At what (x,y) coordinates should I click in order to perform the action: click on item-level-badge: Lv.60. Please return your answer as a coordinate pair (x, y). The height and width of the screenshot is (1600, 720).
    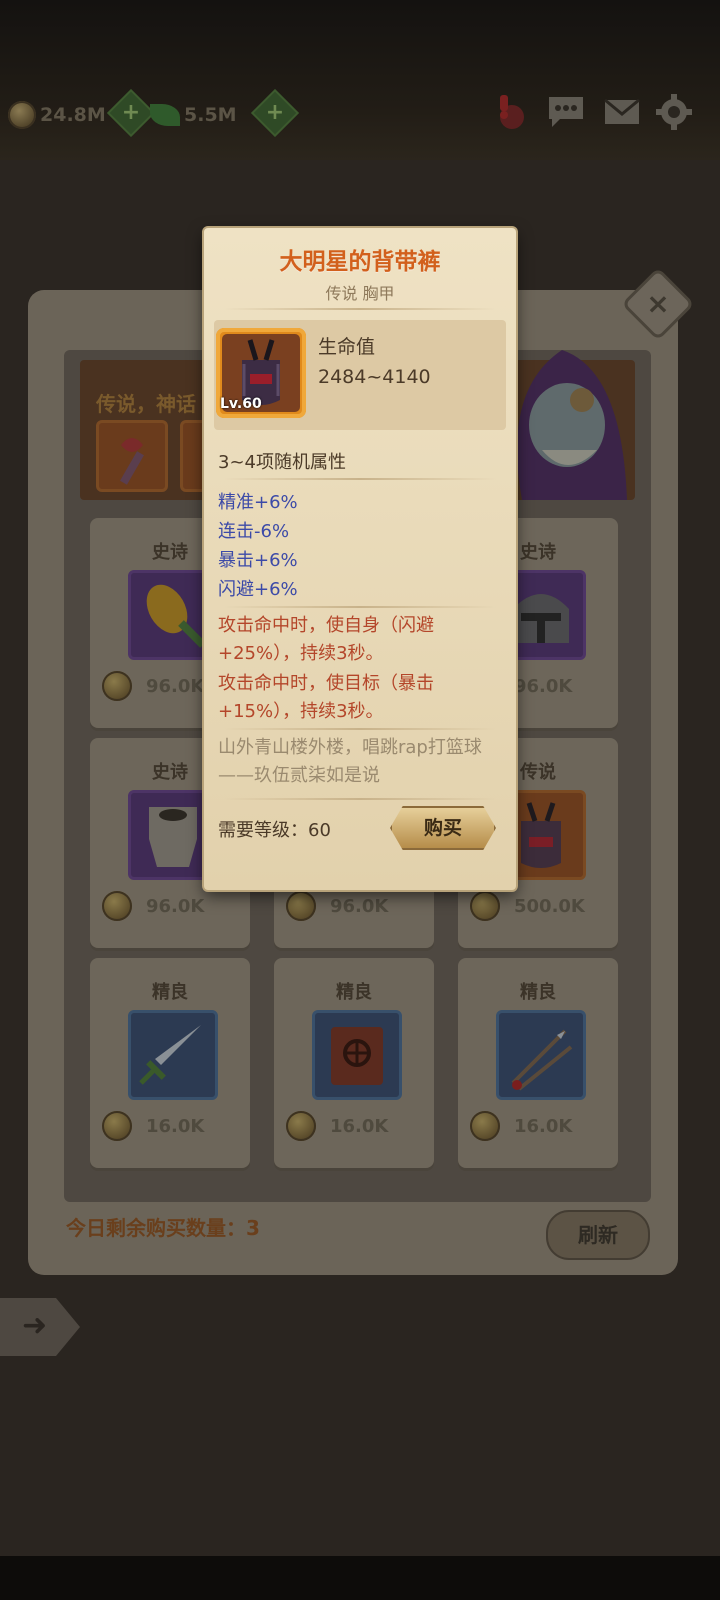
    Looking at the image, I should click on (241, 404).